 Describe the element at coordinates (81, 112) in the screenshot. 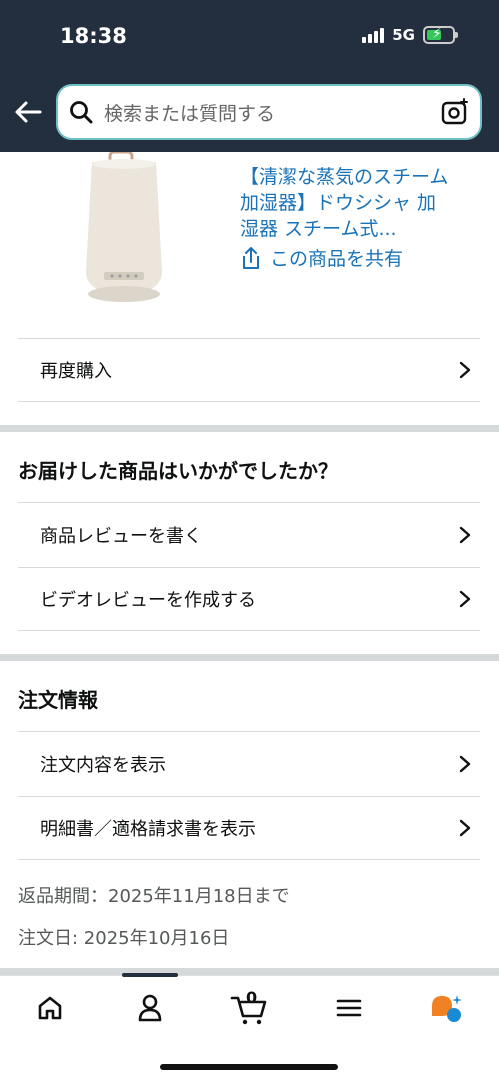

I see `search-icon` at that location.